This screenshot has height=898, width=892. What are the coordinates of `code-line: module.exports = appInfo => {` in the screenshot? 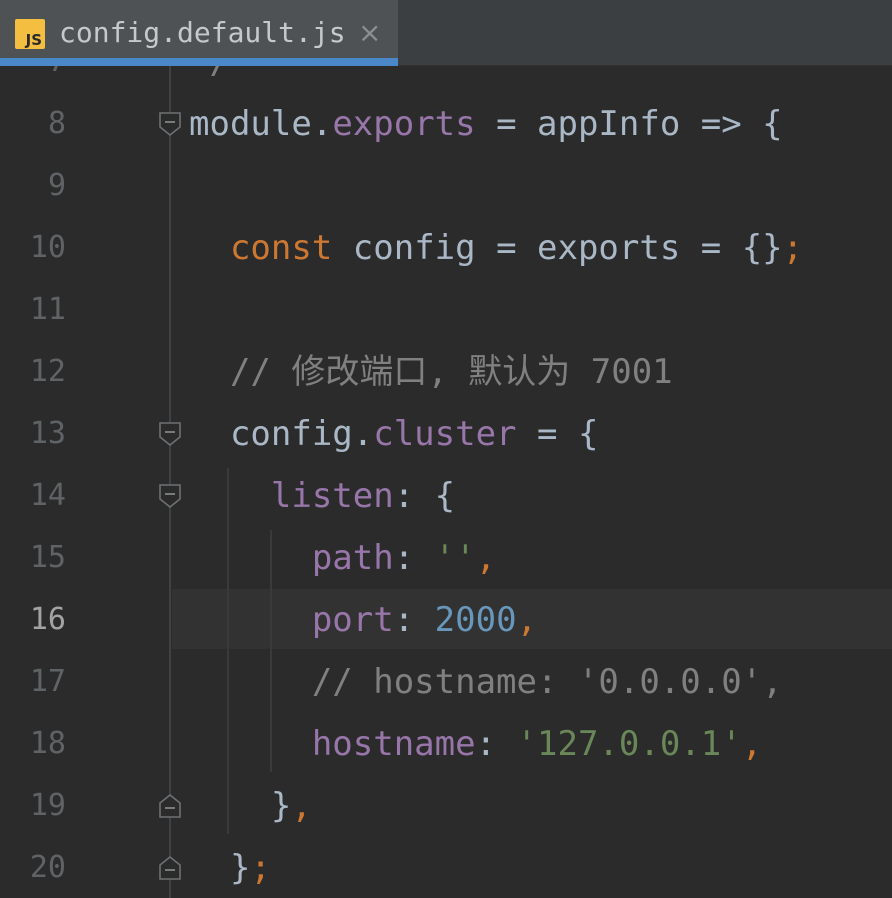 It's located at (486, 124).